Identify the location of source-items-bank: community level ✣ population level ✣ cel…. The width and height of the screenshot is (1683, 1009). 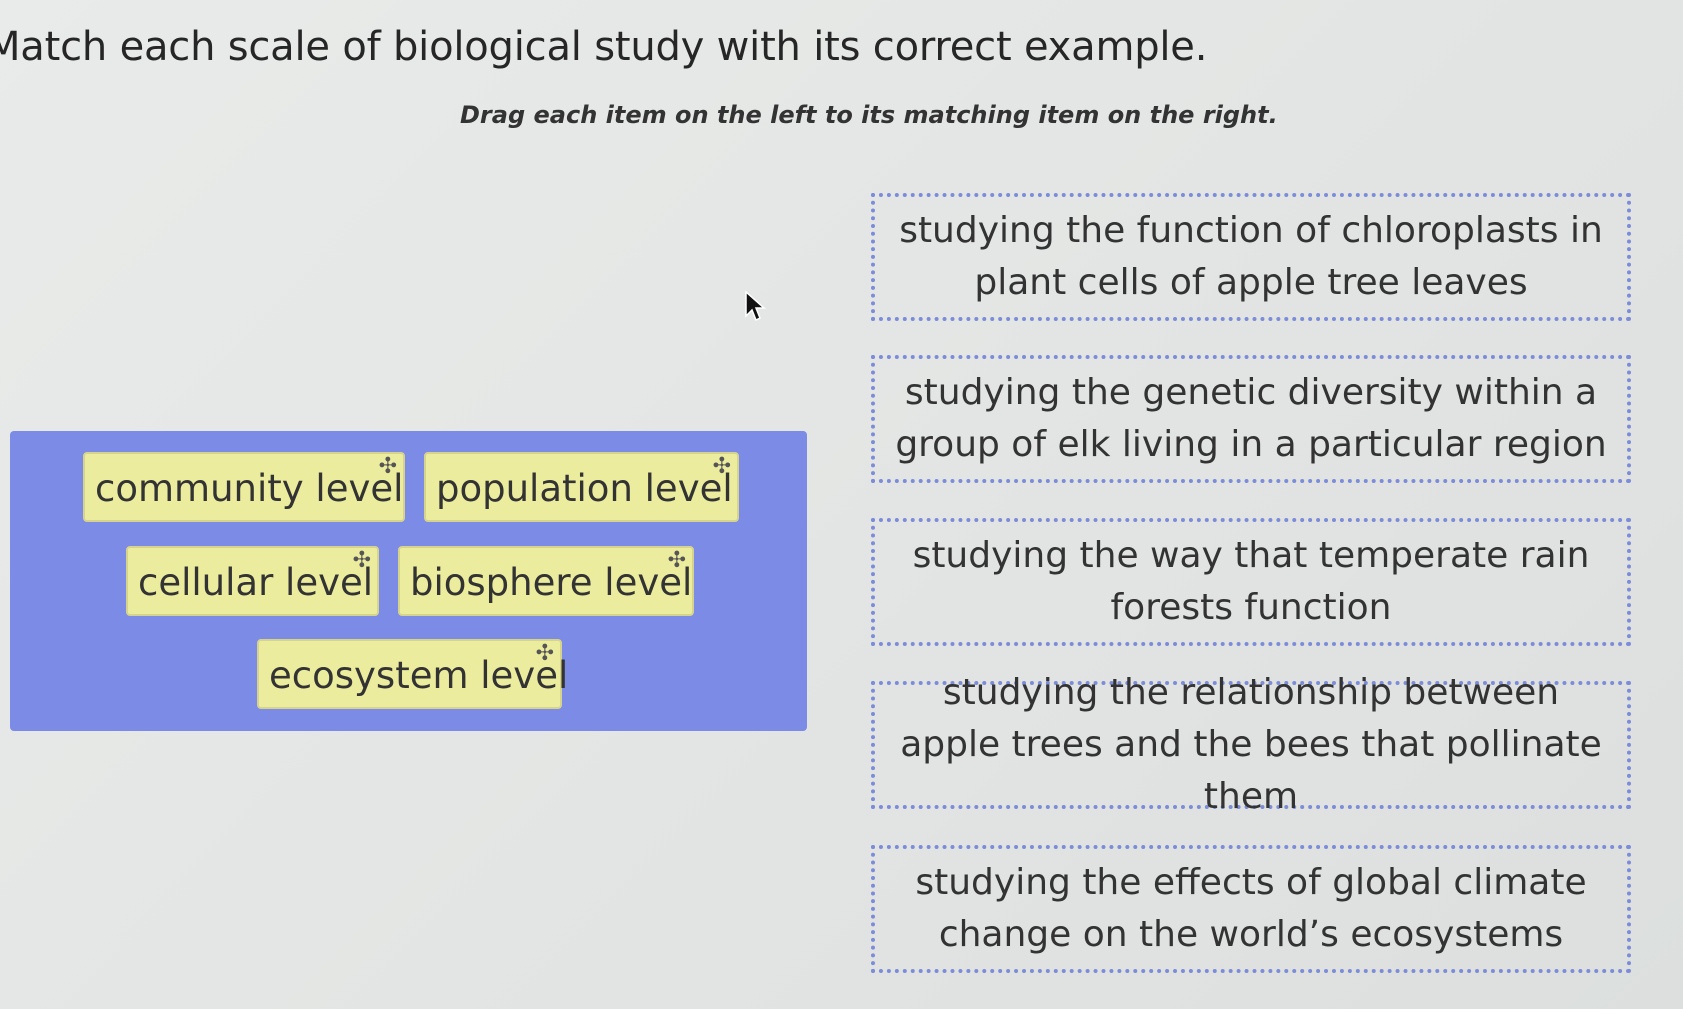
(408, 581).